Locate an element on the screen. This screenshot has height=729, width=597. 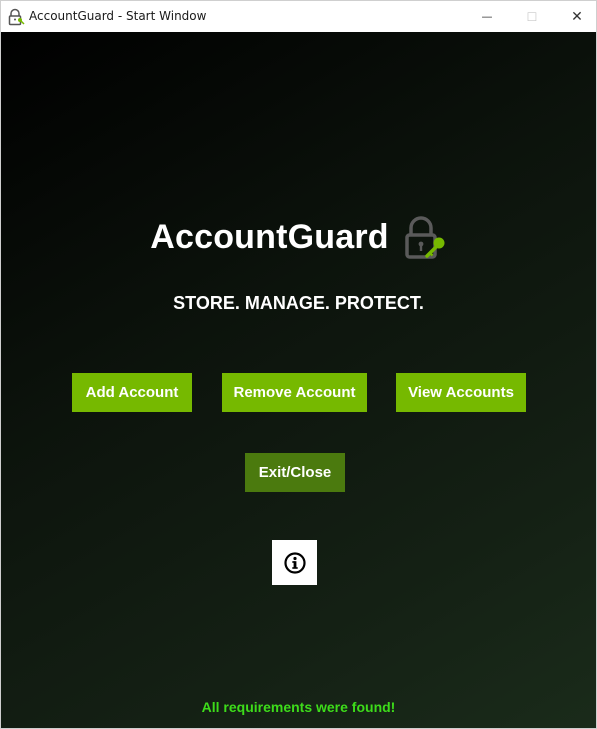
tagline: STORE. MANAGE. PROTECT. is located at coordinates (298, 303).